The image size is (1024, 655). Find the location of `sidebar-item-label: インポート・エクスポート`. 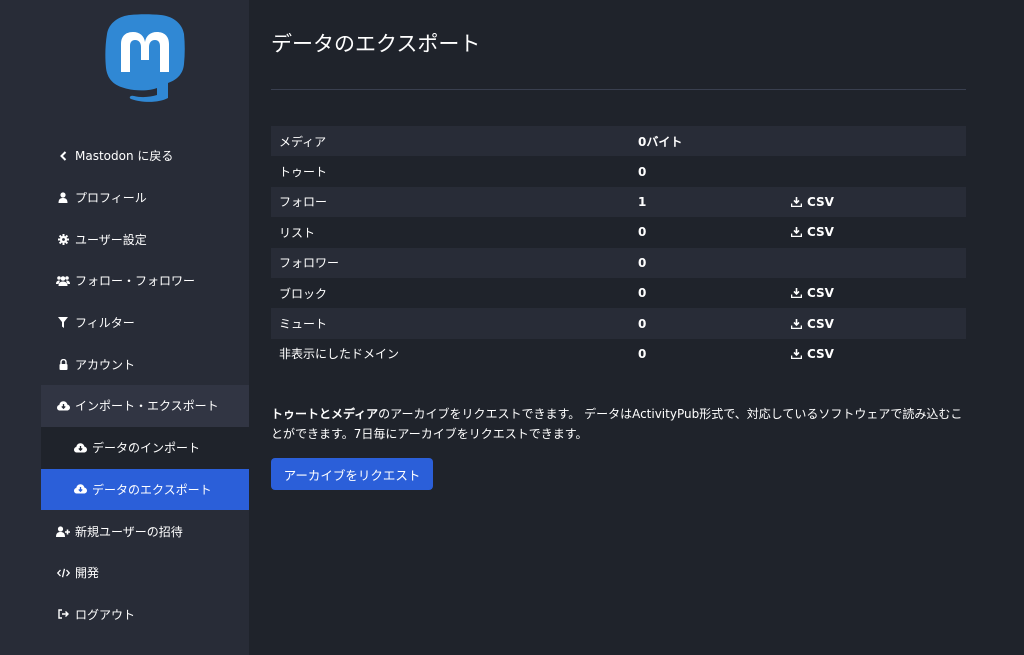

sidebar-item-label: インポート・エクスポート is located at coordinates (147, 406).